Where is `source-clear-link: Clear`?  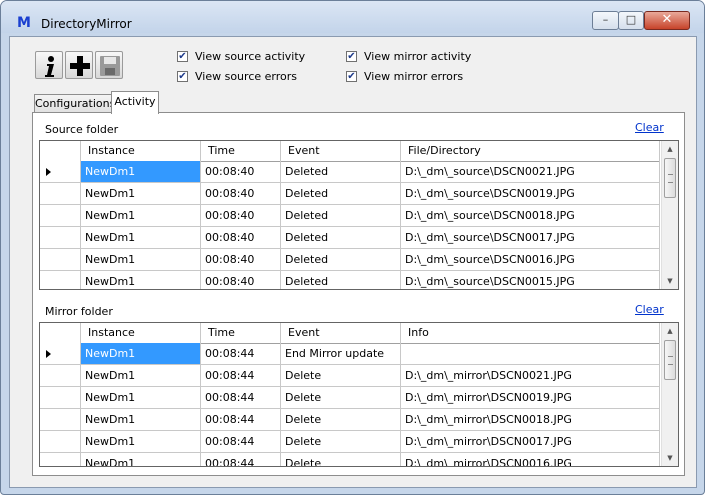 source-clear-link: Clear is located at coordinates (649, 127).